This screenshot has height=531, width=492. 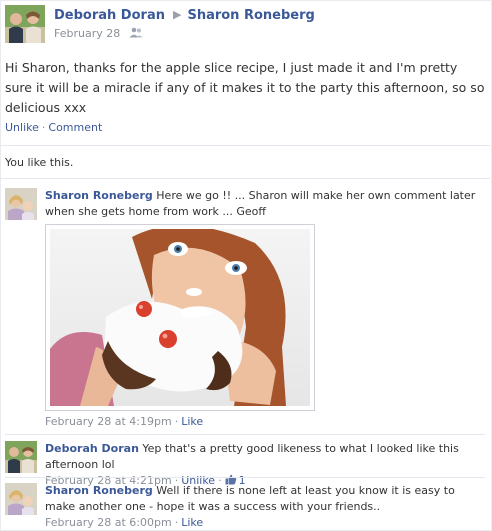 What do you see at coordinates (87, 33) in the screenshot?
I see `post-date: February 28` at bounding box center [87, 33].